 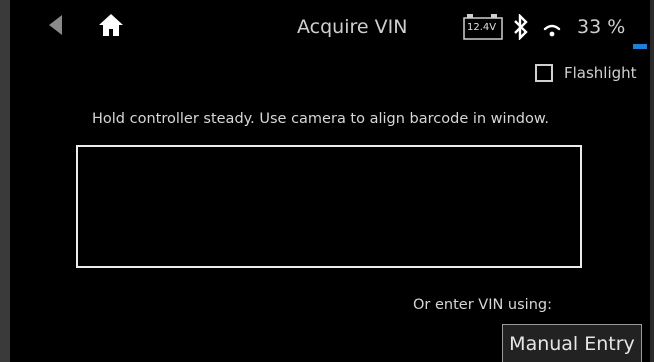 What do you see at coordinates (482, 305) in the screenshot?
I see `alt-entry-prompt: Or enter VIN using:` at bounding box center [482, 305].